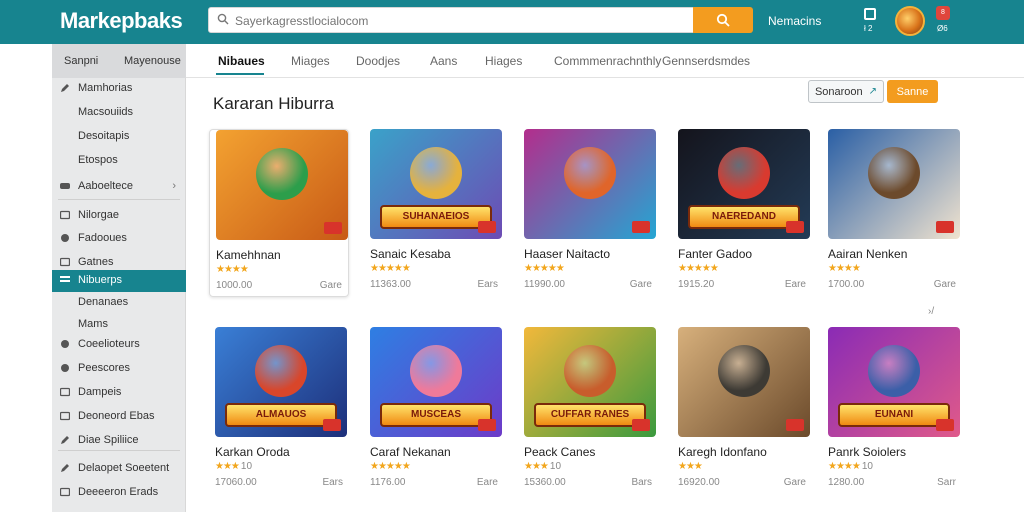 This screenshot has width=1024, height=512. I want to click on sidebar-item: Dampeis, so click(119, 393).